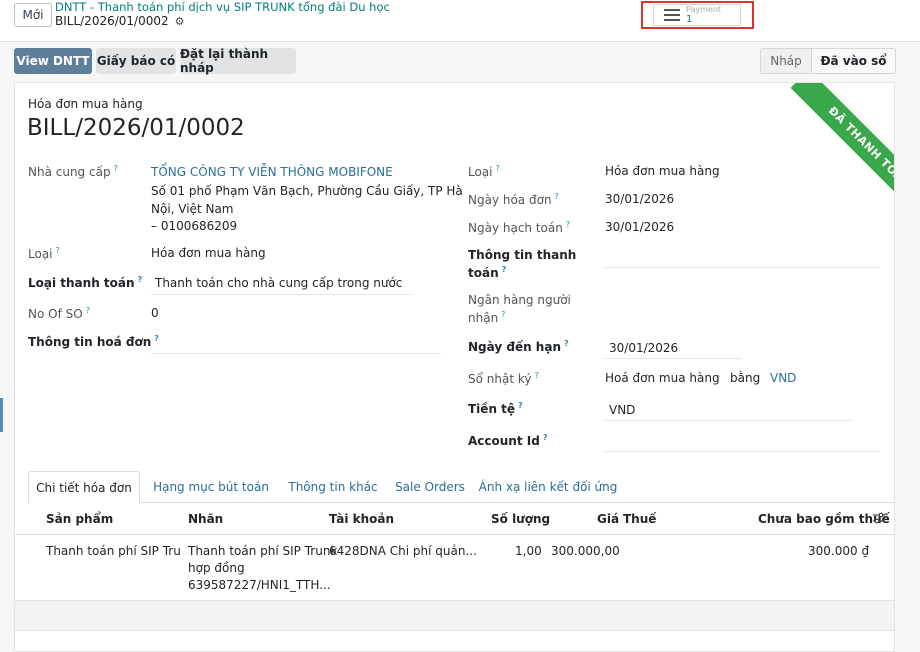 The image size is (920, 652). Describe the element at coordinates (272, 172) in the screenshot. I see `vendor-name-link: TỔNG CÔNG TY VIỄN THÔNG MOBIFONE` at that location.